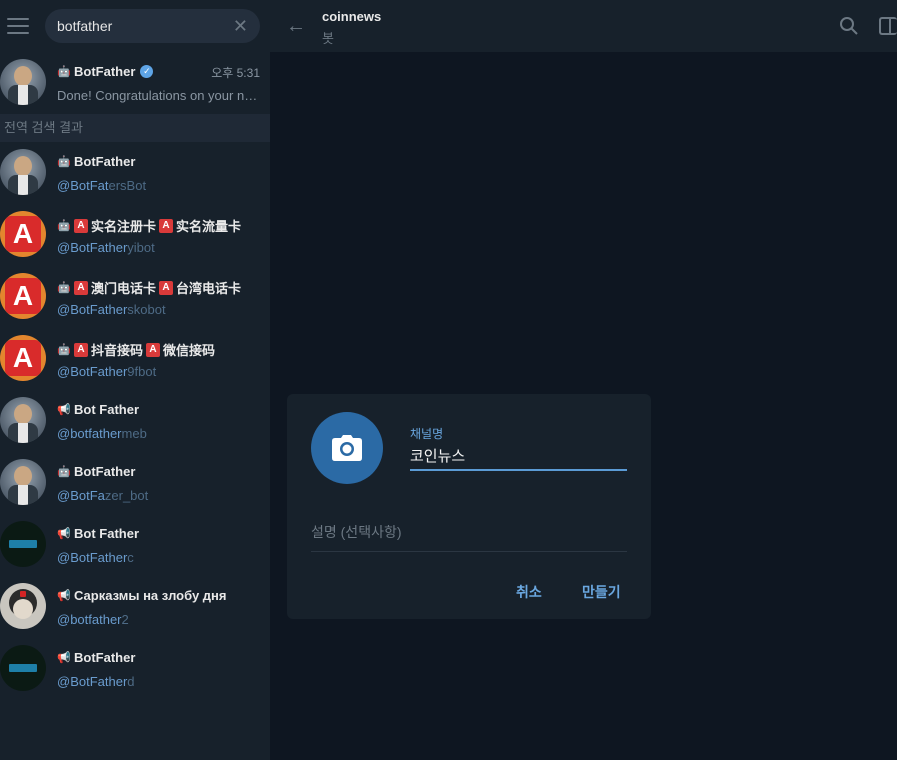 Image resolution: width=897 pixels, height=760 pixels. What do you see at coordinates (135, 297) in the screenshot?
I see `result-item: A 🤖 A 澳门电话卡 A 台湾电话卡 @BotFatherskobot` at bounding box center [135, 297].